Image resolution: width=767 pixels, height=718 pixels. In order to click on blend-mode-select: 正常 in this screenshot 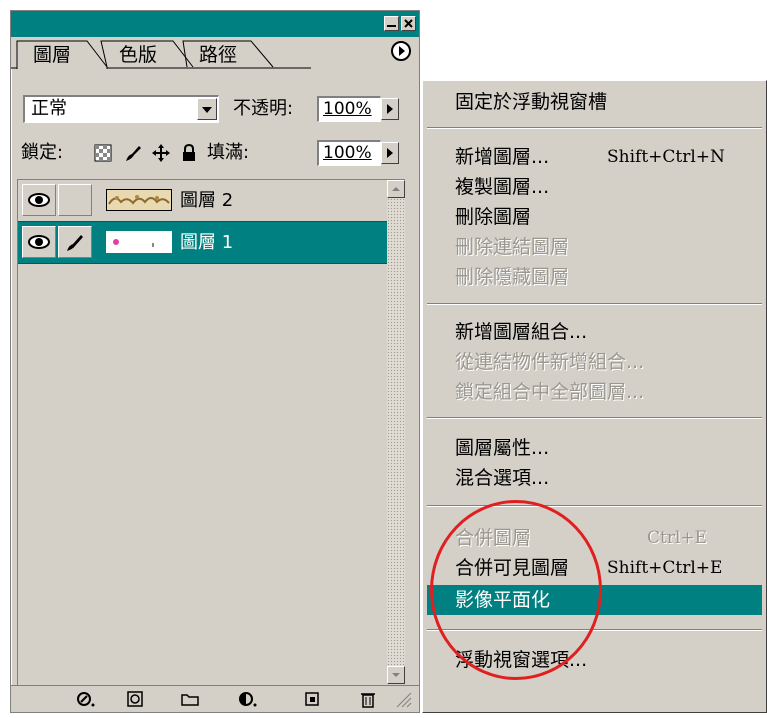, I will do `click(121, 109)`.